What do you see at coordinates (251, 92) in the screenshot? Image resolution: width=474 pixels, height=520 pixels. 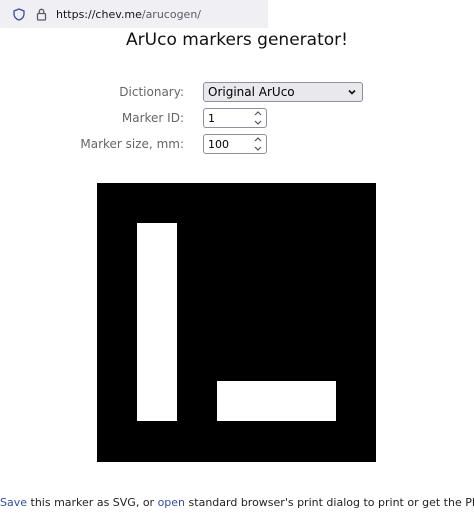 I see `dictionary-selected-value: Original ArUco` at bounding box center [251, 92].